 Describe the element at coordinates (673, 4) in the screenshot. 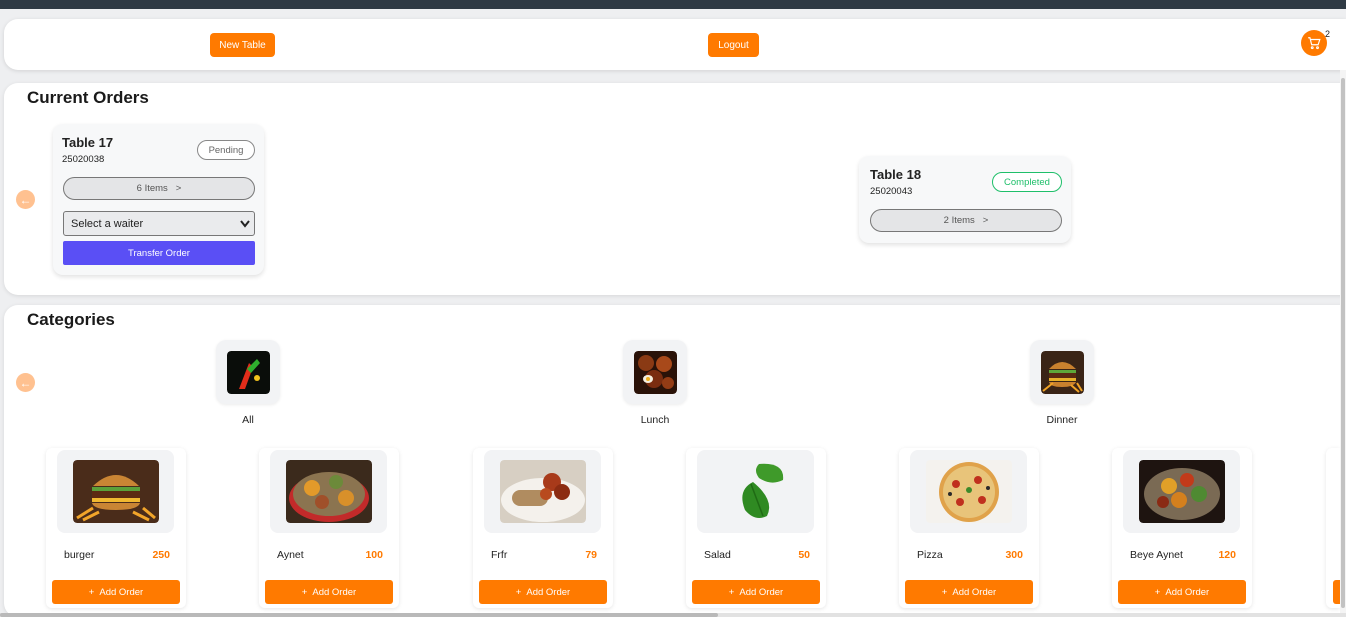

I see `browser-top-strip` at that location.